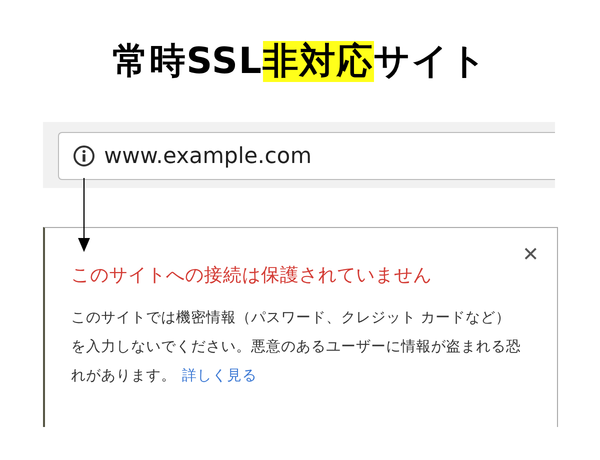 Image resolution: width=600 pixels, height=460 pixels. I want to click on learn-more-link: 詳しく見る, so click(219, 375).